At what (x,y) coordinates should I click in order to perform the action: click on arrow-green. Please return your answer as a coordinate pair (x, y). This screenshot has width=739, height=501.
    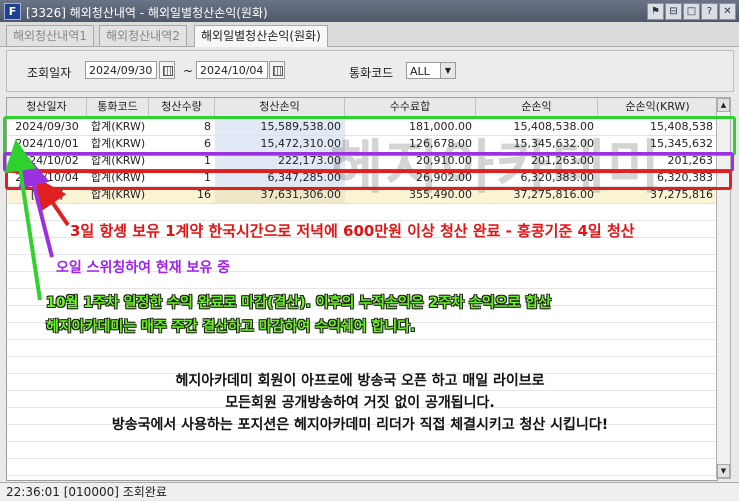
    Looking at the image, I should click on (23, 220).